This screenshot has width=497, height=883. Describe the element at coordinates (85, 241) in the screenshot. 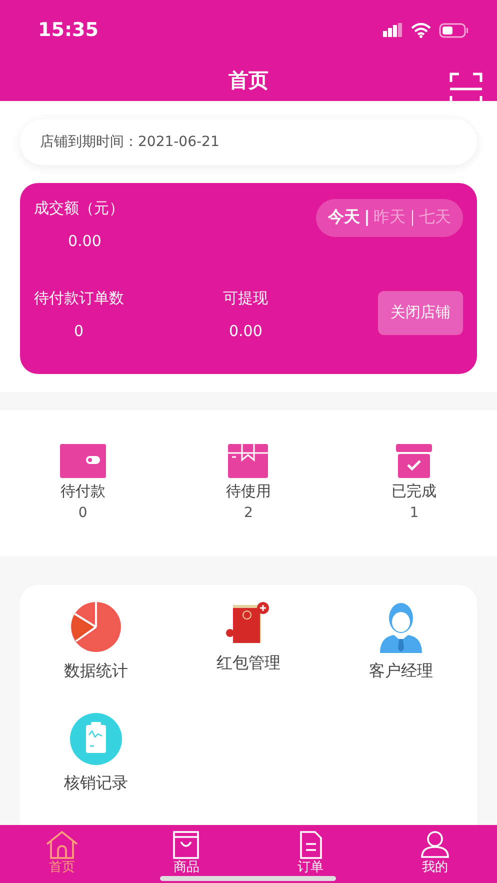

I see `turnover-value: 0.00` at that location.